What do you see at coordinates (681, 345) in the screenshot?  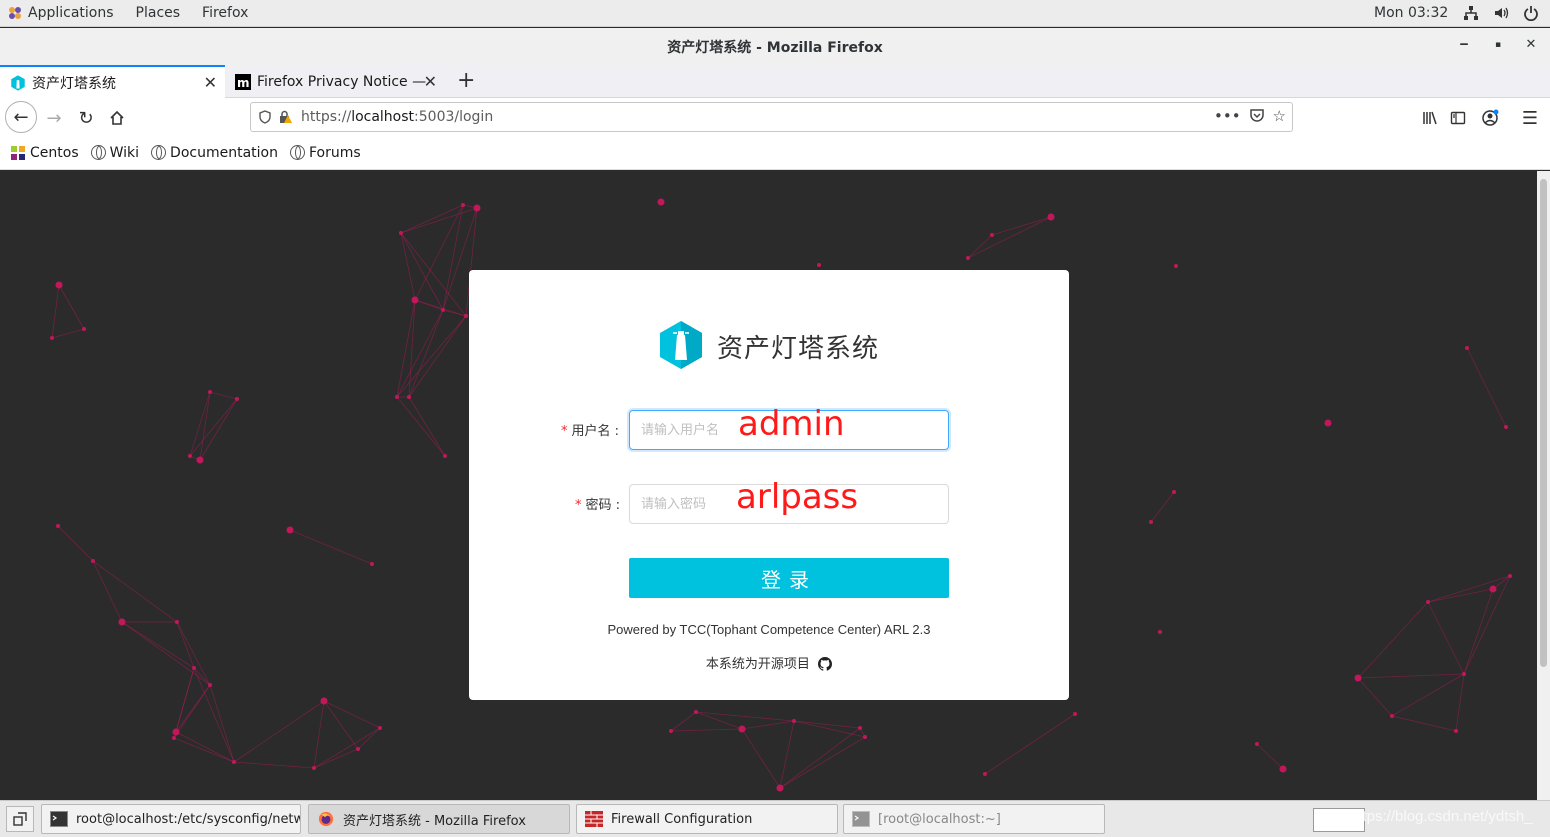 I see `lighthouse-logo-icon` at bounding box center [681, 345].